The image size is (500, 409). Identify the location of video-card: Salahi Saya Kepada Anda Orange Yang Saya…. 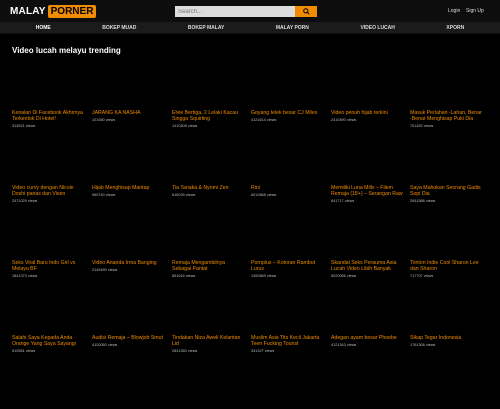
(48, 320).